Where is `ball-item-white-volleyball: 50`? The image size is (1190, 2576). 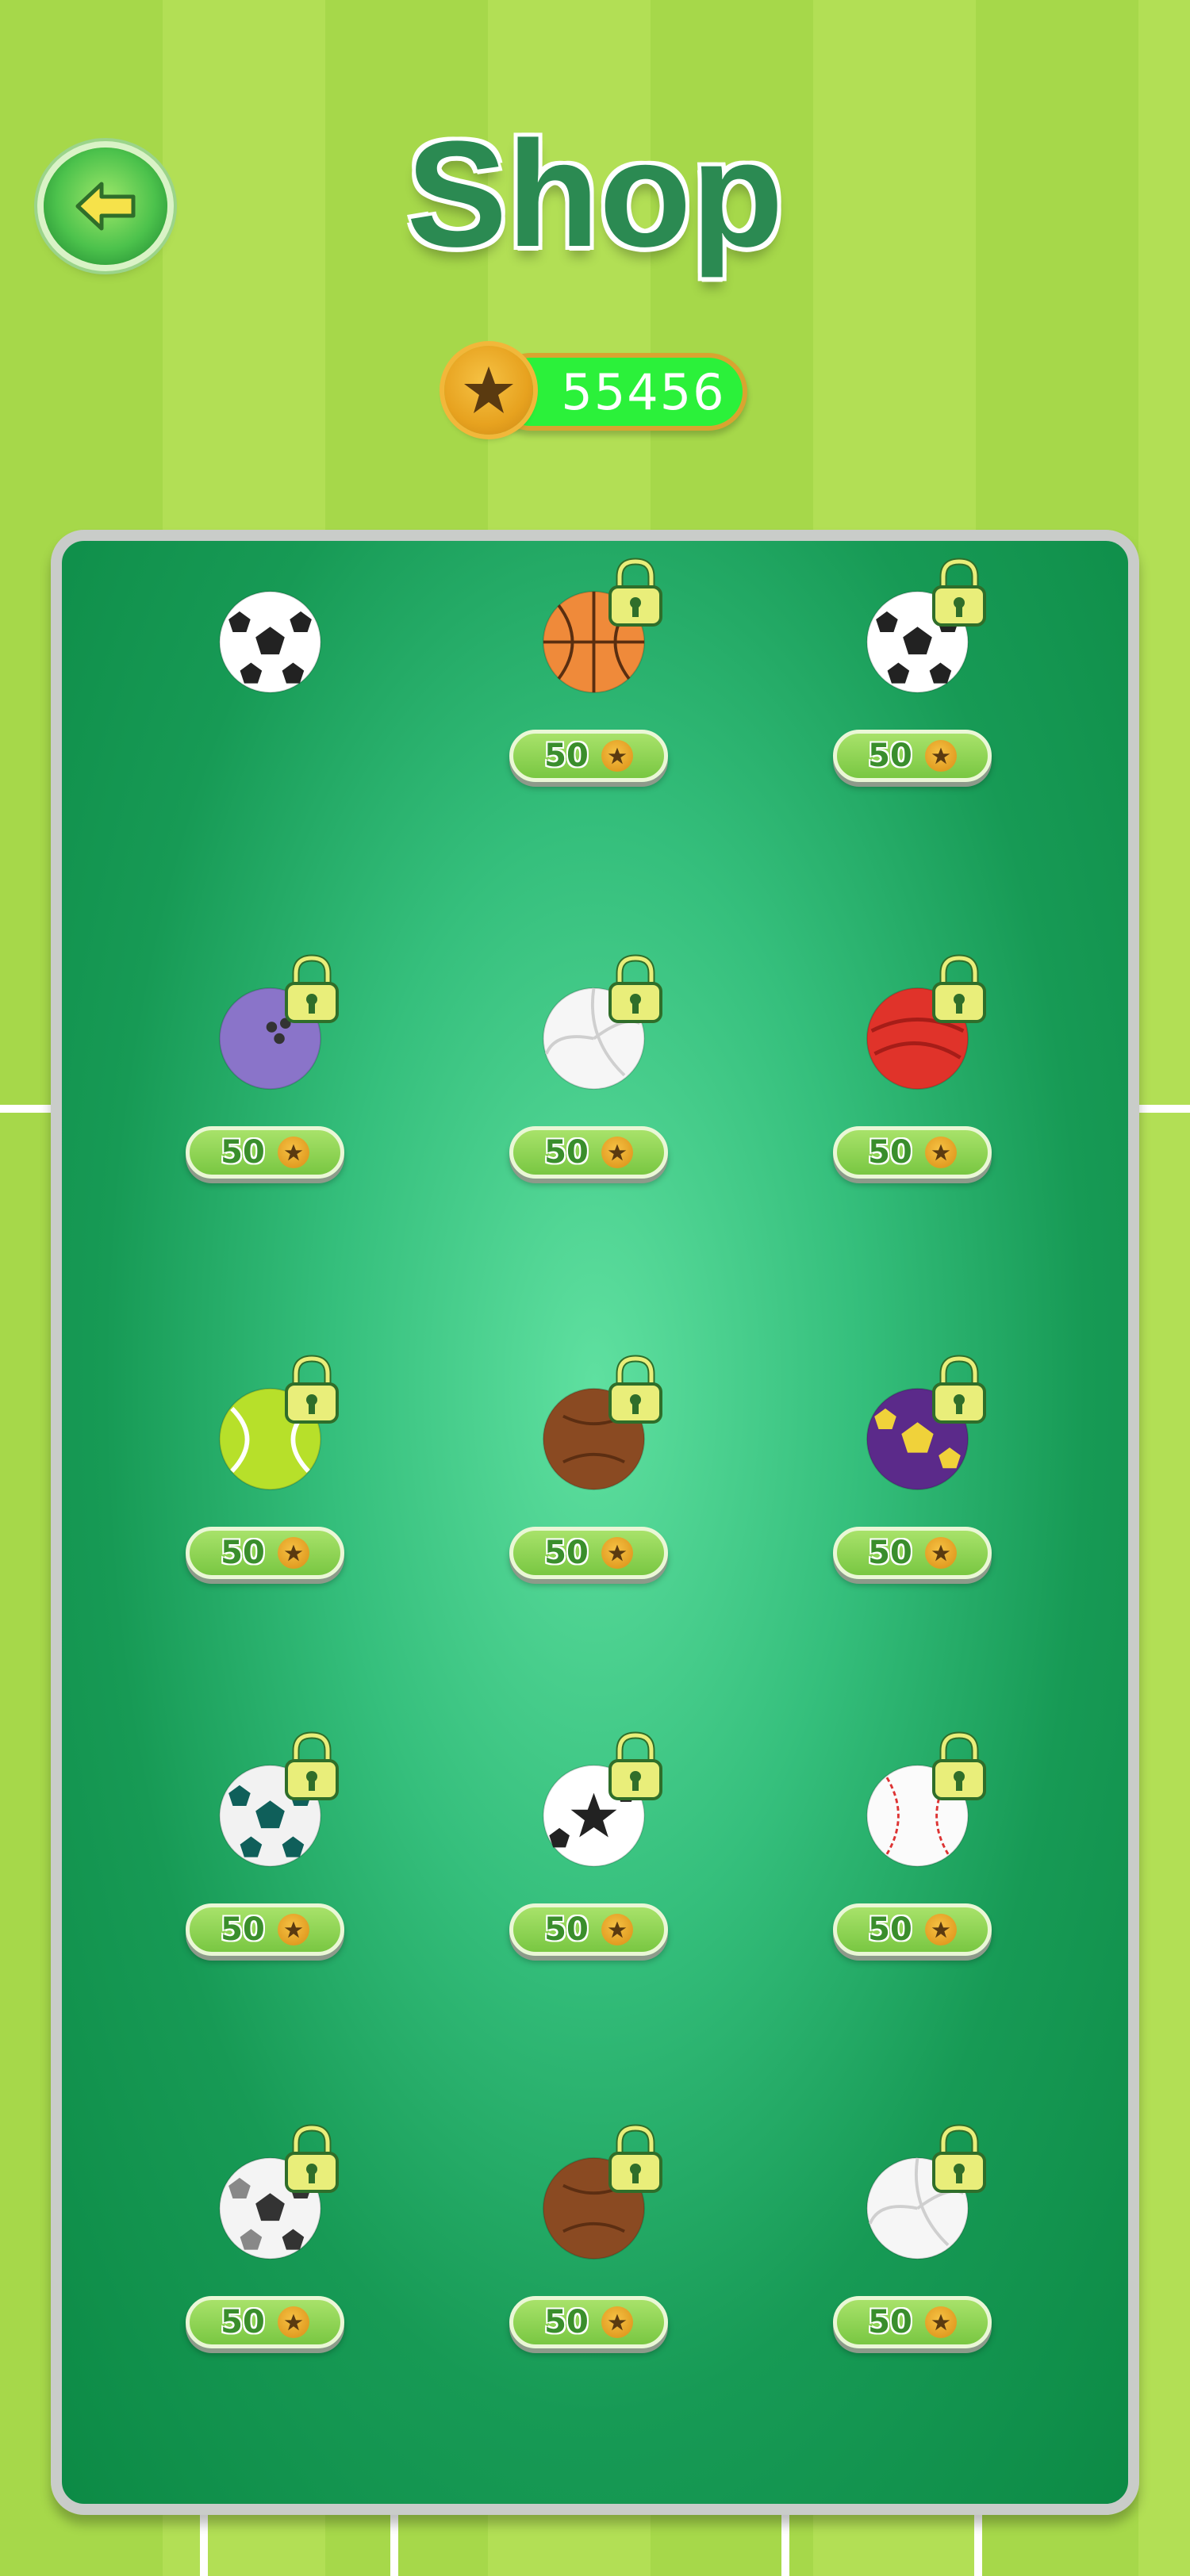 ball-item-white-volleyball: 50 is located at coordinates (584, 1088).